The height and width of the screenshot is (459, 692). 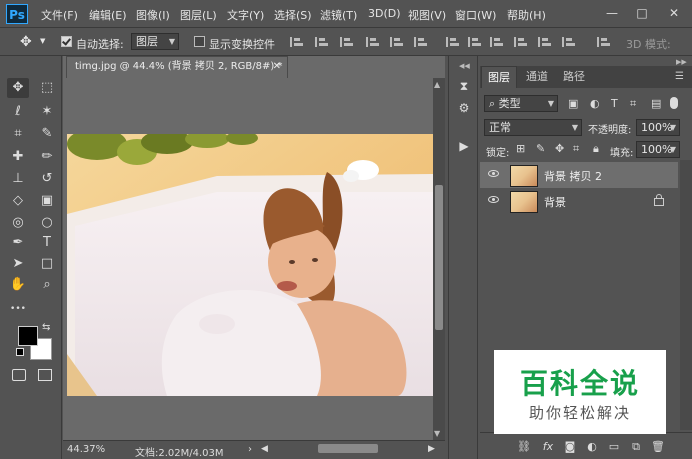 What do you see at coordinates (524, 446) in the screenshot?
I see `link-icon: ⛓` at bounding box center [524, 446].